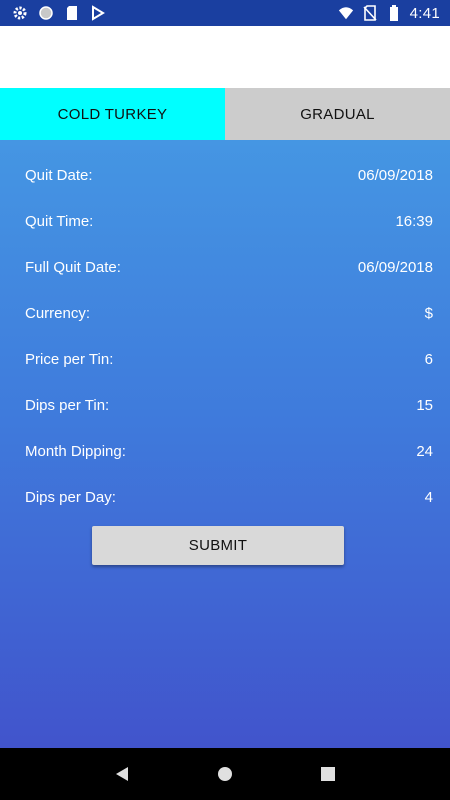 The image size is (450, 800). Describe the element at coordinates (328, 774) in the screenshot. I see `recents-icon` at that location.